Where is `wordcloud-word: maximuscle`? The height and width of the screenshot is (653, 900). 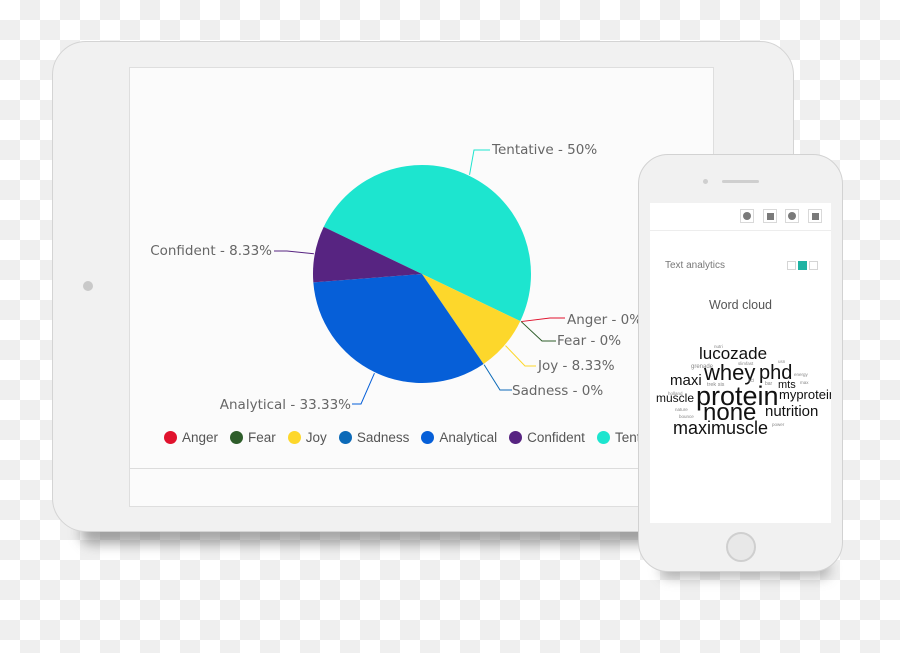
wordcloud-word: maximuscle is located at coordinates (721, 428).